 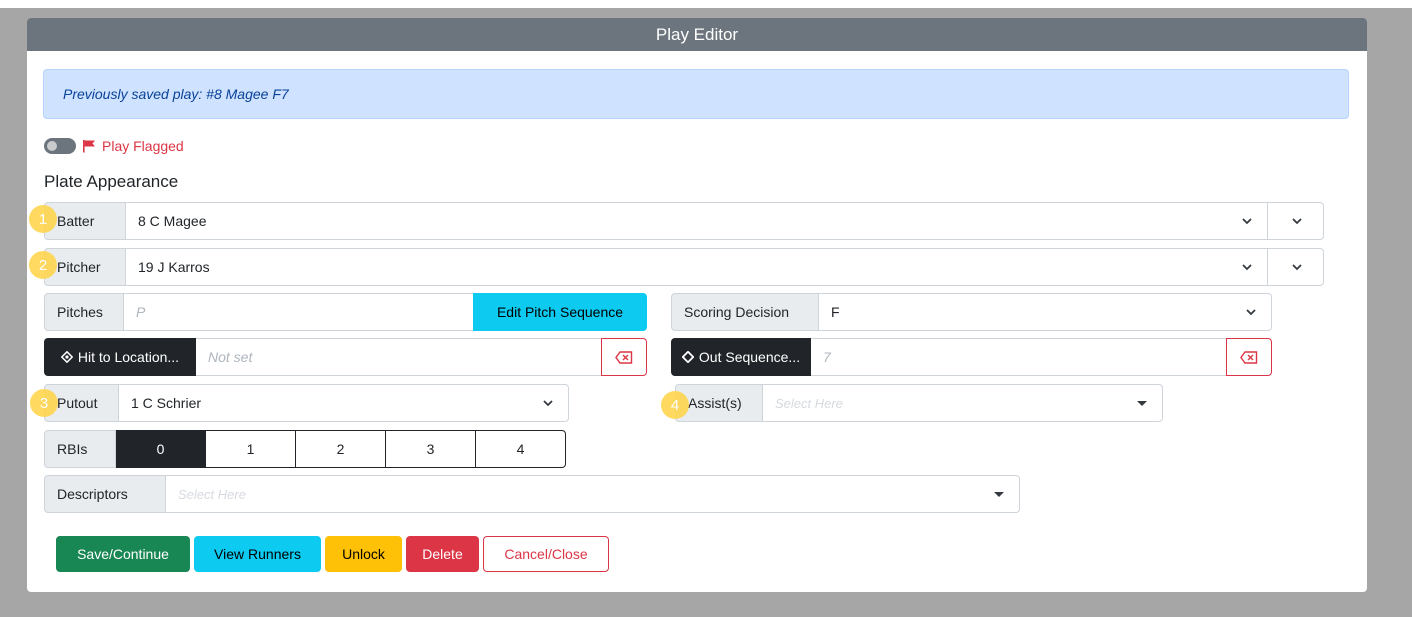 What do you see at coordinates (43, 265) in the screenshot?
I see `step-badge-2: 2` at bounding box center [43, 265].